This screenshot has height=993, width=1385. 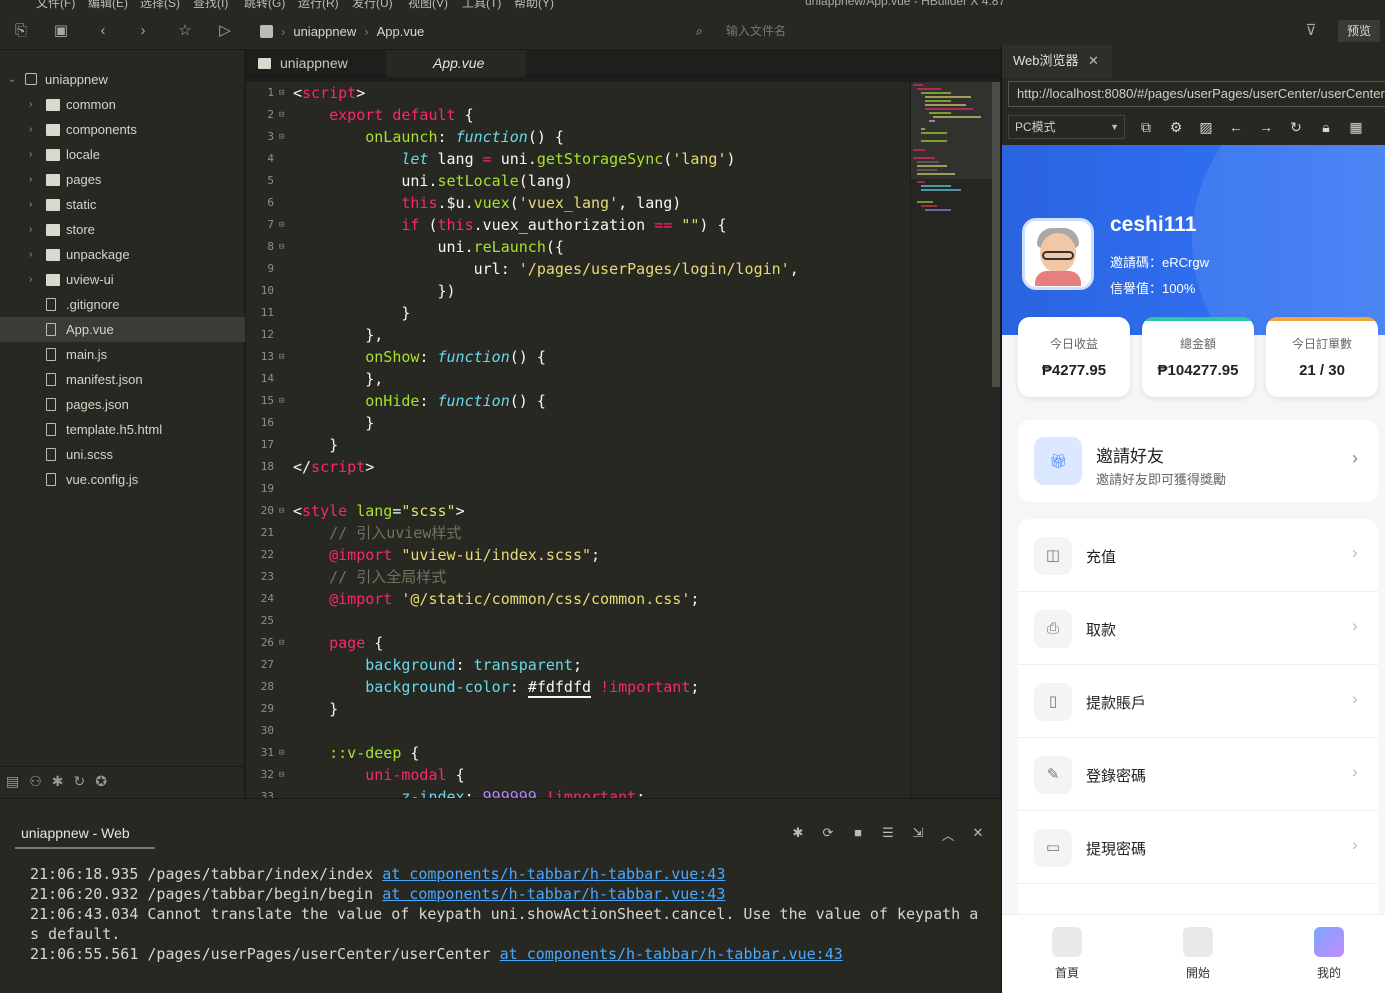 What do you see at coordinates (578, 203) in the screenshot?
I see `code-line: 6 this.$u.vuex('vuex_lang', lang)` at bounding box center [578, 203].